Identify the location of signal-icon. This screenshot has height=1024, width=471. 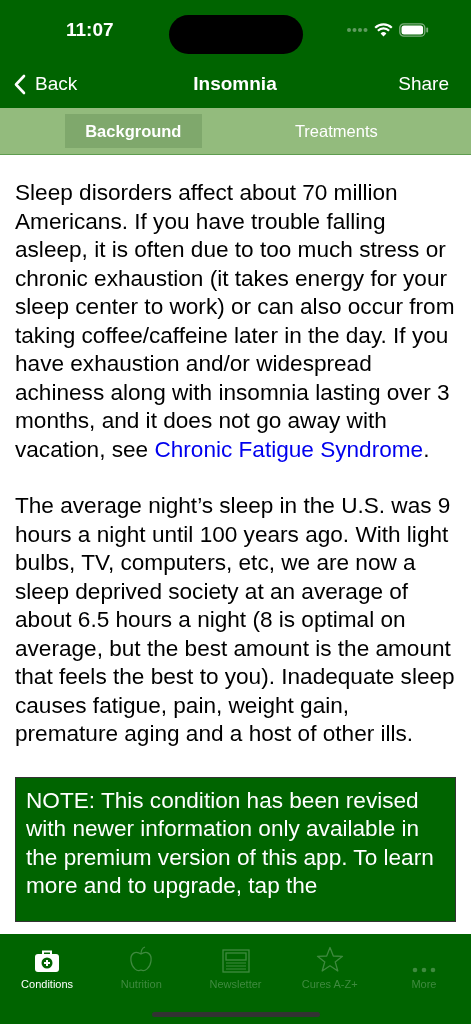
(357, 30).